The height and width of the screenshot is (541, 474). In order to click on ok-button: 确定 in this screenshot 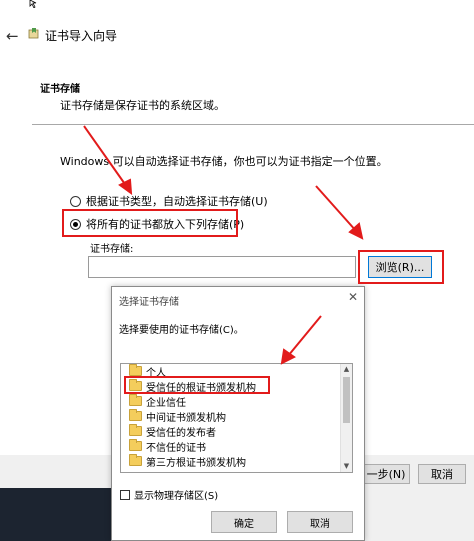, I will do `click(244, 522)`.